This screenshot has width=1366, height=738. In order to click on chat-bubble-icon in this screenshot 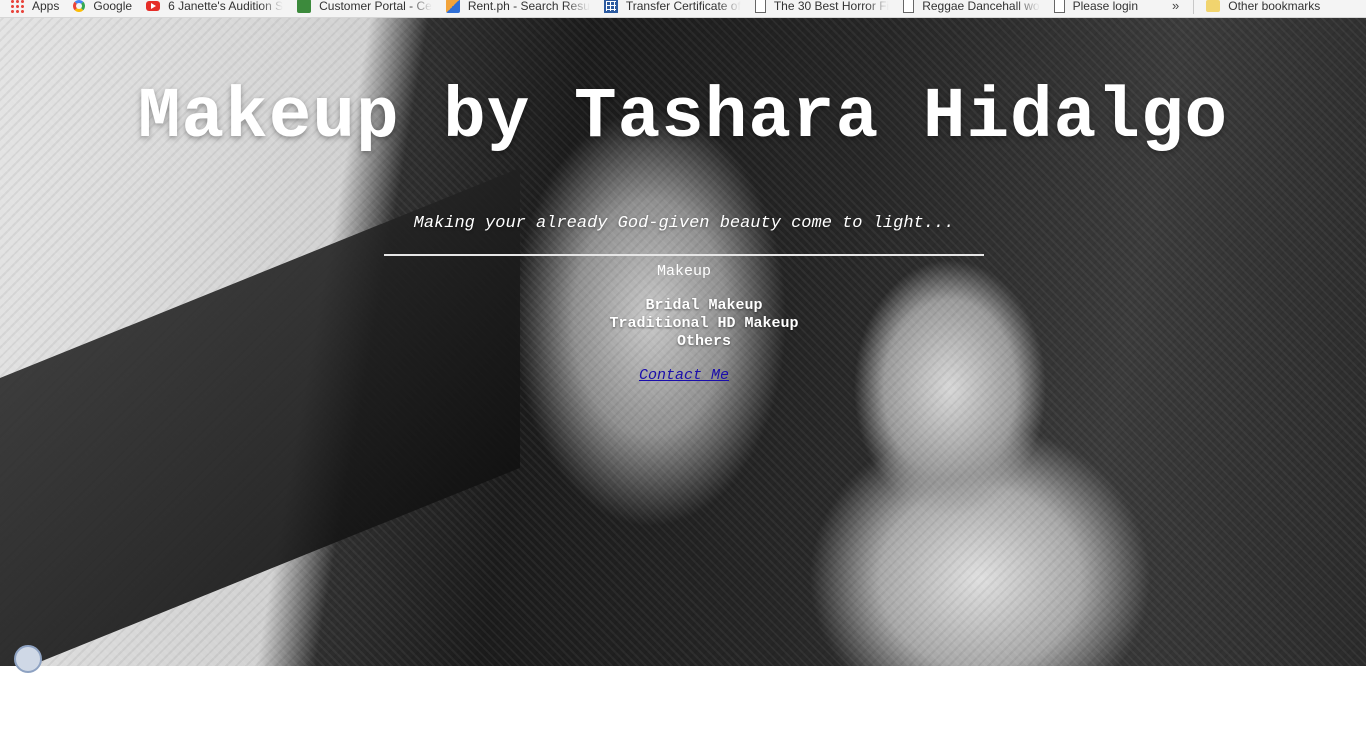, I will do `click(28, 659)`.